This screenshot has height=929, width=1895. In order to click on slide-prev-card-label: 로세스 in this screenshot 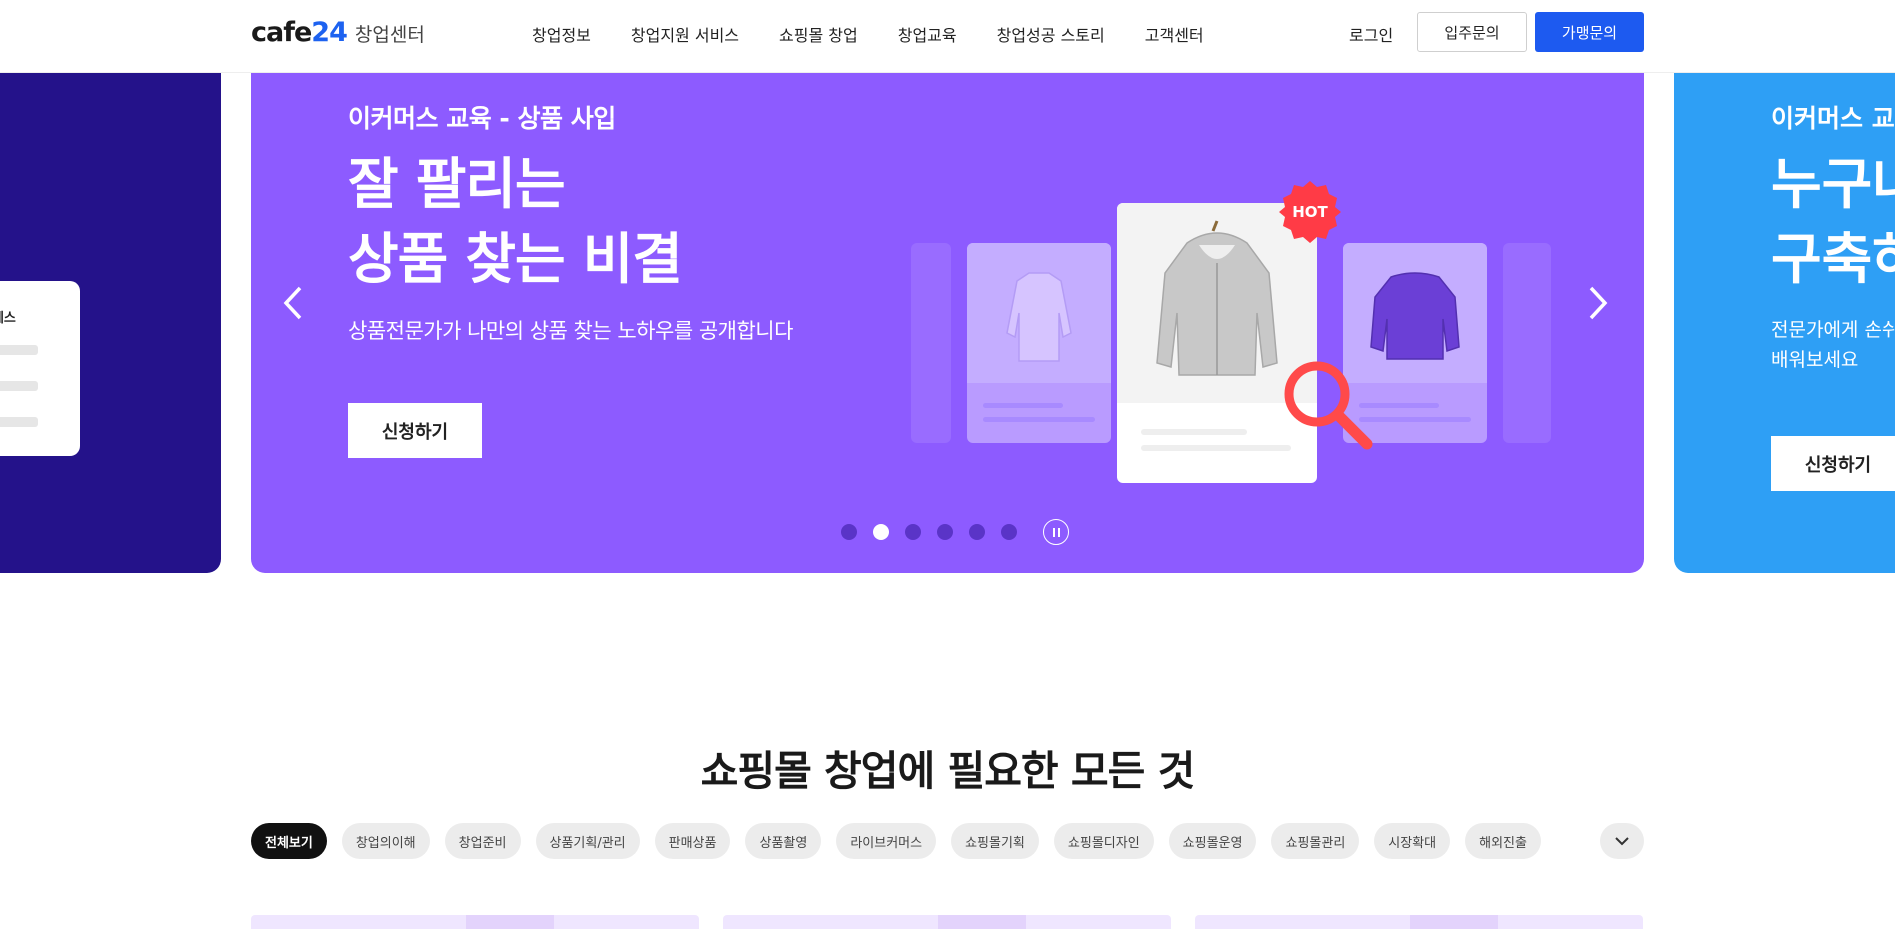, I will do `click(8, 318)`.